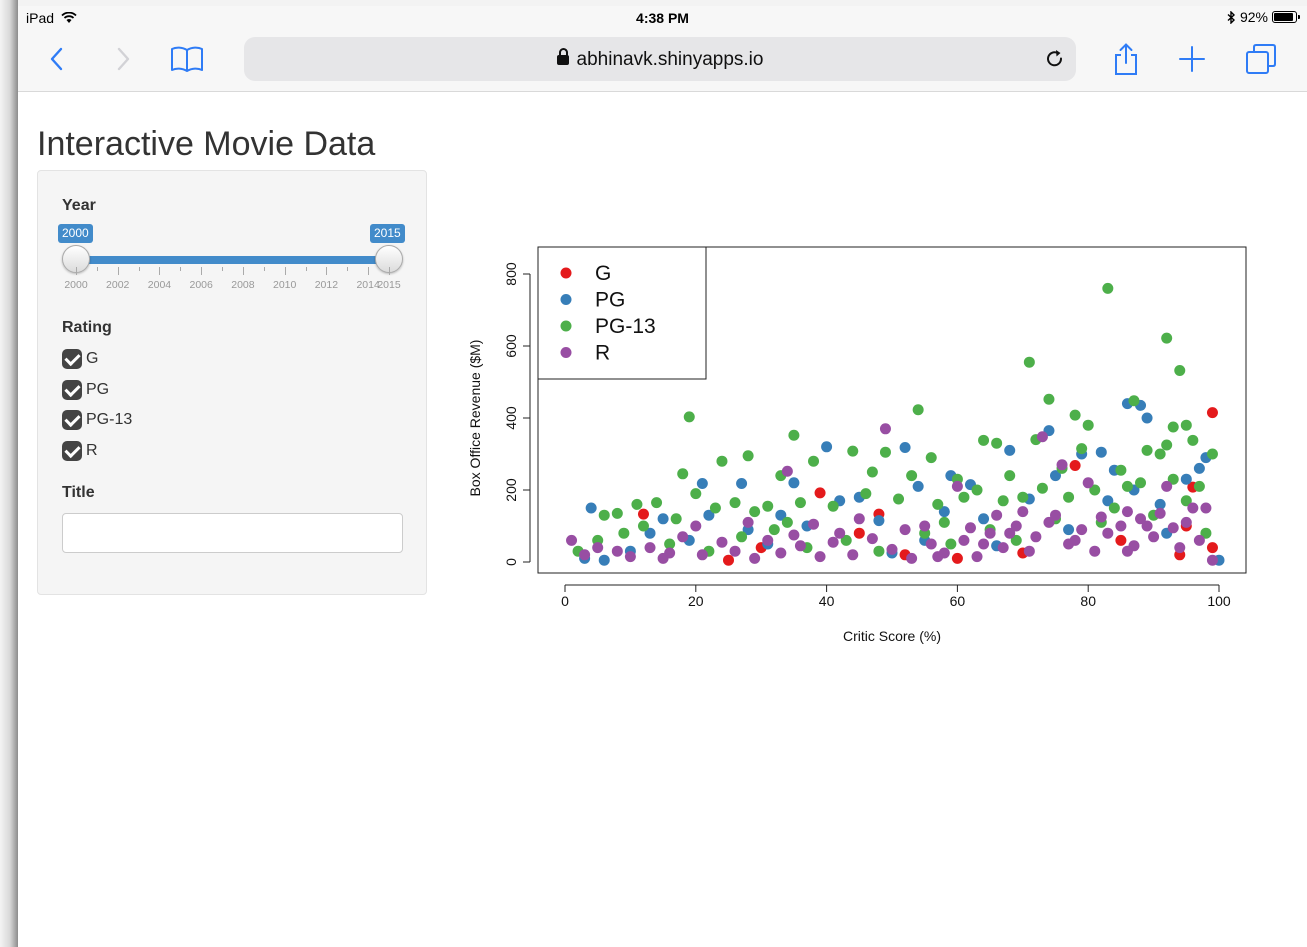 This screenshot has height=947, width=1307. Describe the element at coordinates (92, 358) in the screenshot. I see `rating-option-label: G` at that location.